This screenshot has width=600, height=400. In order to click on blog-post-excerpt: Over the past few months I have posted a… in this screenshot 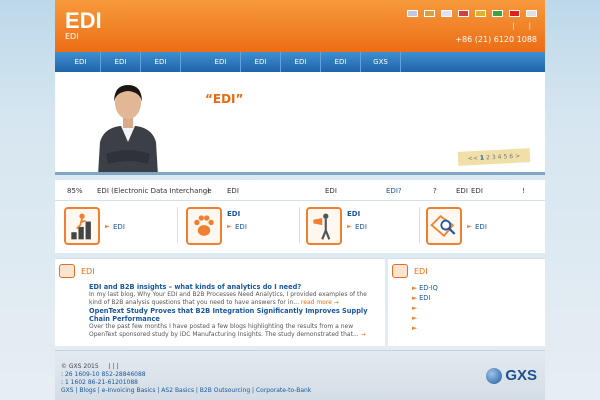, I will do `click(234, 331)`.